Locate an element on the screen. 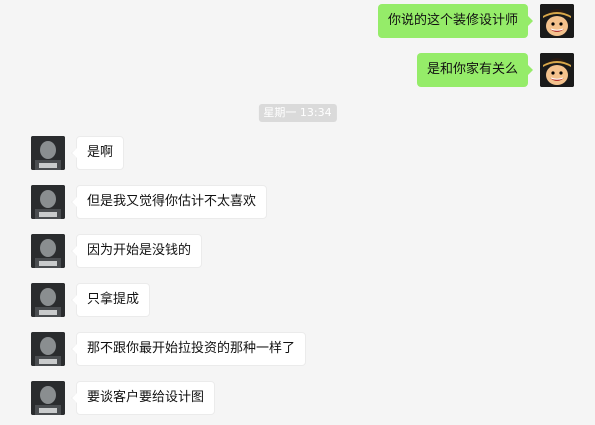  message-bubble-incoming: 因为开始是没钱的 is located at coordinates (136, 251).